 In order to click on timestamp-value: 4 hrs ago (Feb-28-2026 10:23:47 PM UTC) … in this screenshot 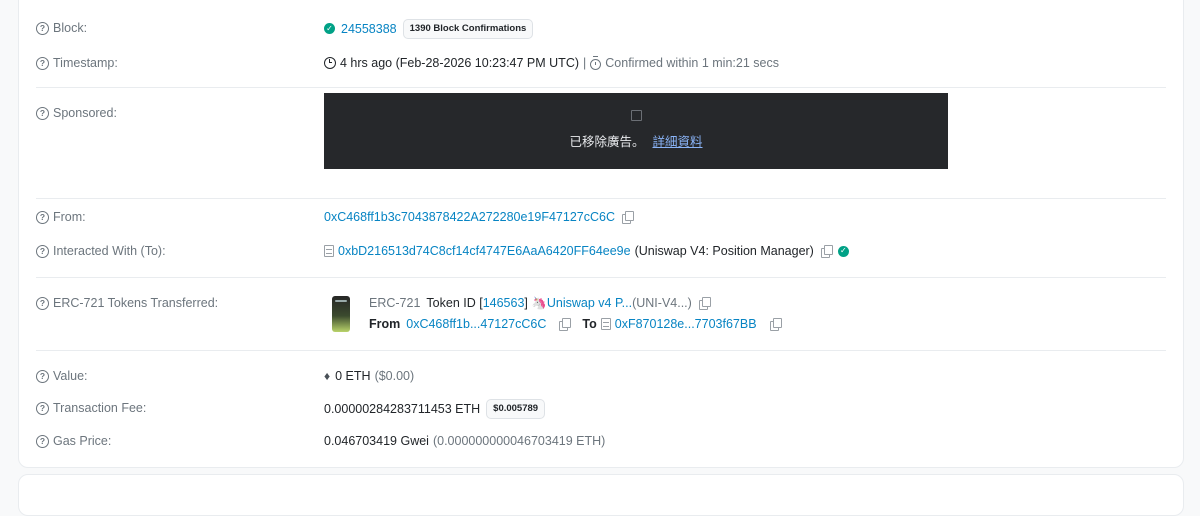, I will do `click(551, 62)`.